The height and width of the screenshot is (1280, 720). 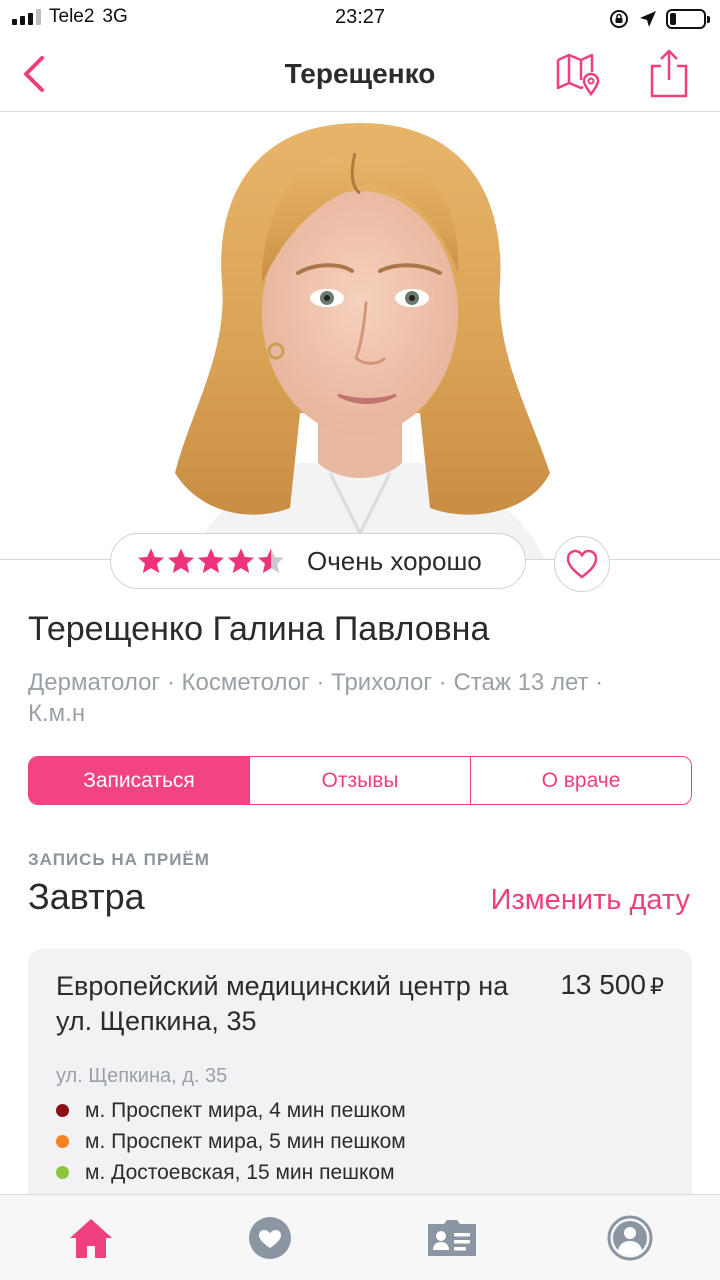 I want to click on home-icon, so click(x=91, y=1238).